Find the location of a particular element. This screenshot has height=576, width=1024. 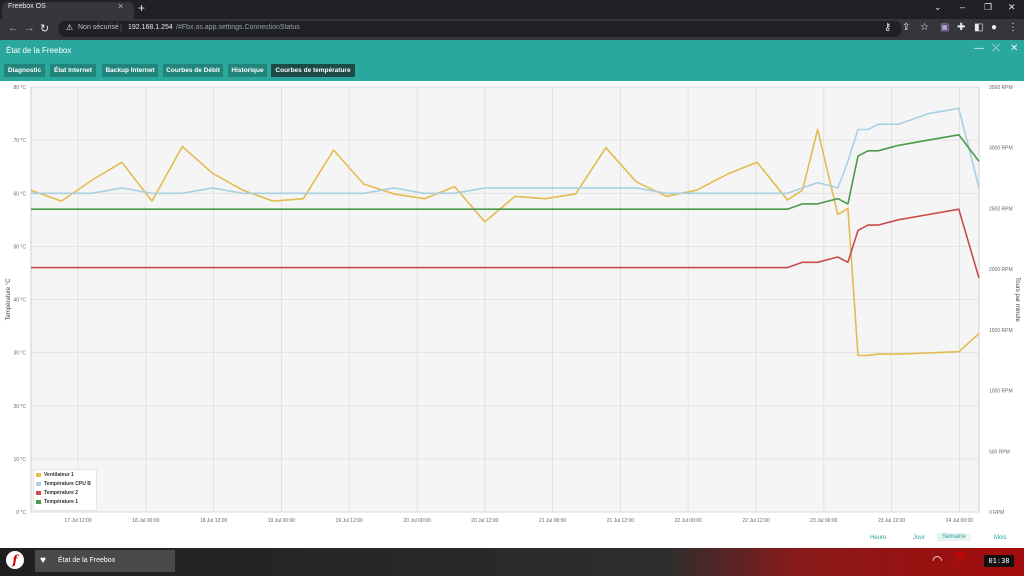

close-tab-icon: × is located at coordinates (120, 6).